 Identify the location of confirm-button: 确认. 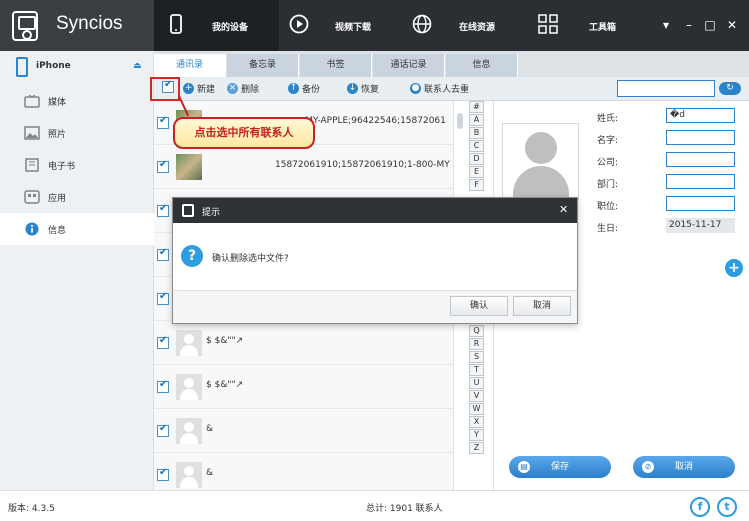
(479, 306).